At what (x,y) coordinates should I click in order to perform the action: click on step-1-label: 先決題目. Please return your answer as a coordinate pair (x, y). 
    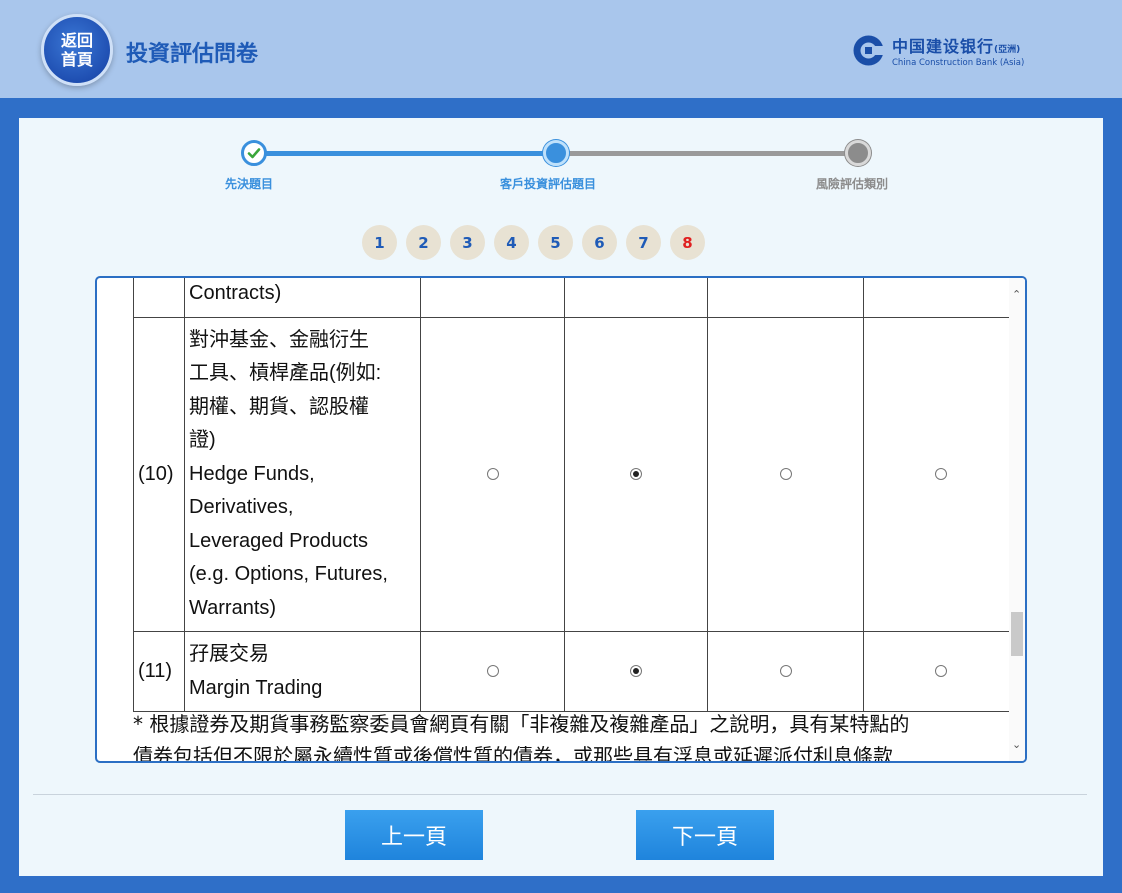
    Looking at the image, I should click on (249, 184).